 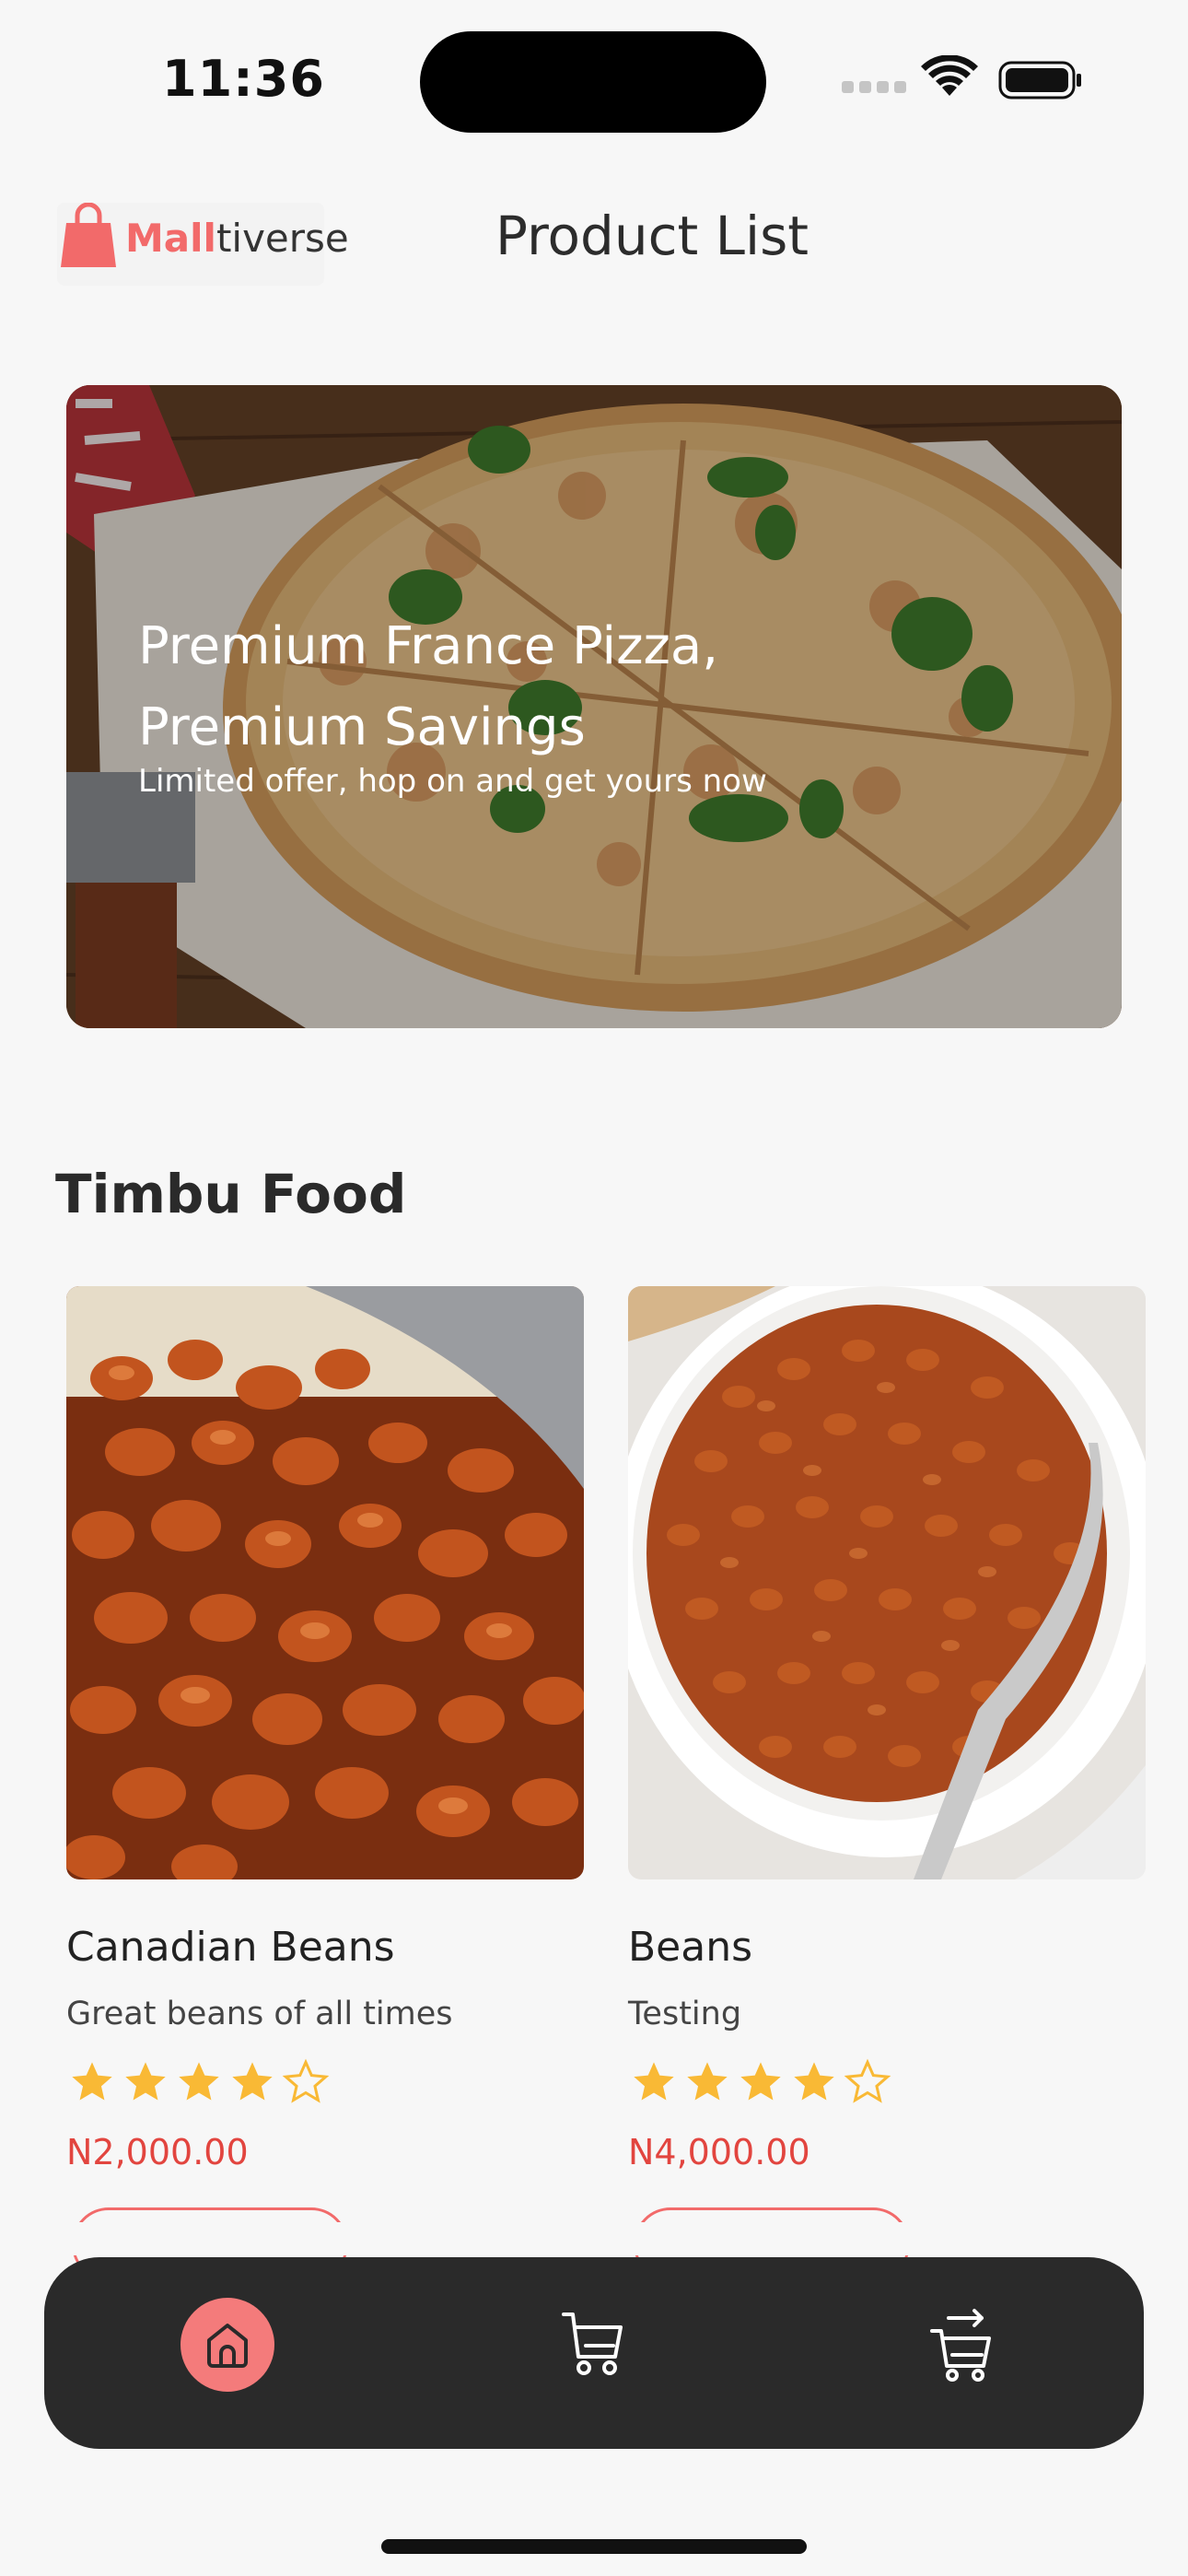 I want to click on battery-icon, so click(x=1039, y=80).